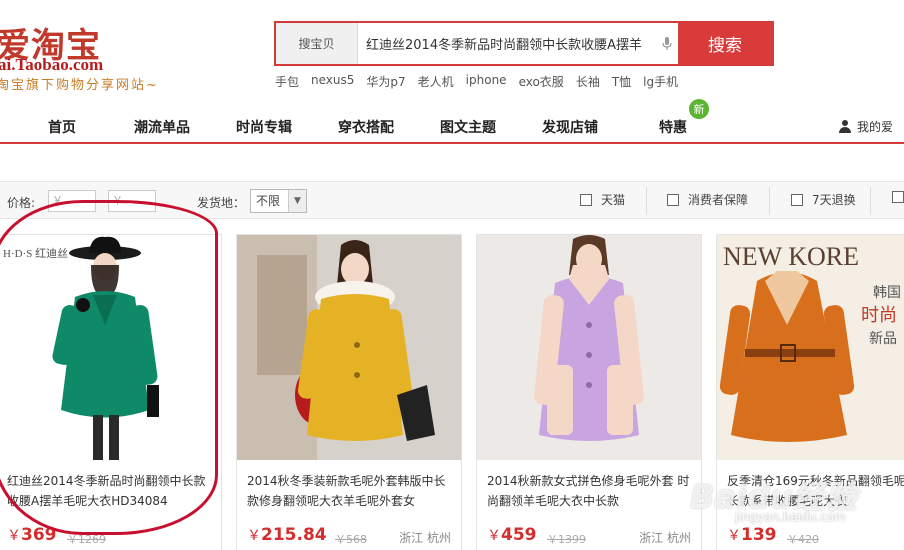 This screenshot has width=904, height=550. I want to click on product-title: 2014秋新款女式拼色修身毛呢外套 时尚翻领羊毛呢大衣中长款, so click(590, 491).